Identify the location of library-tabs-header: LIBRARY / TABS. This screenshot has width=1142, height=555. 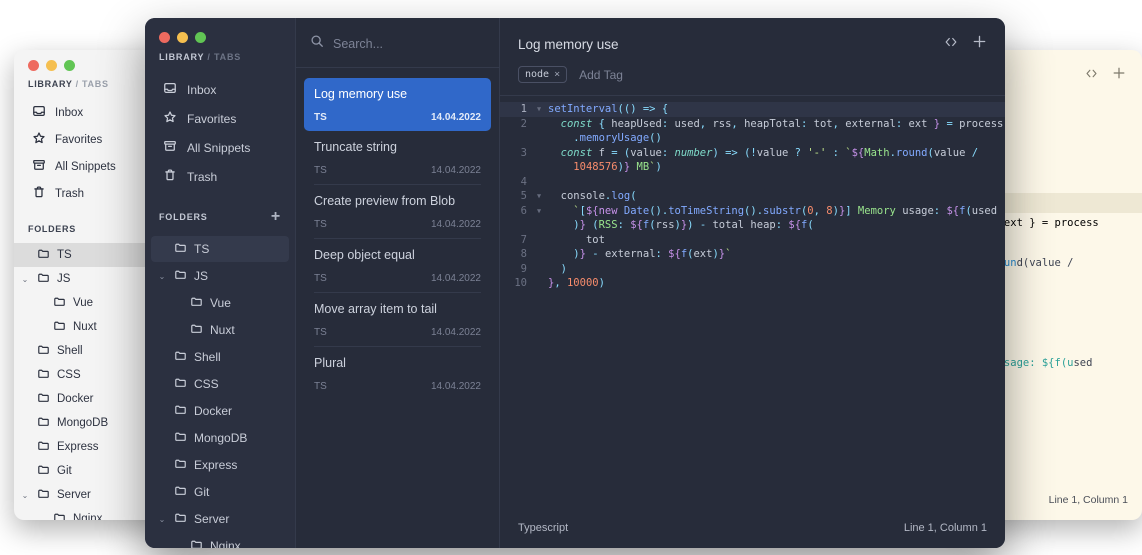
(220, 57).